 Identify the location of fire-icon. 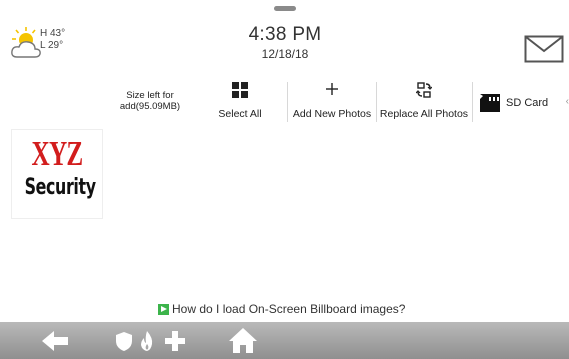
(147, 340).